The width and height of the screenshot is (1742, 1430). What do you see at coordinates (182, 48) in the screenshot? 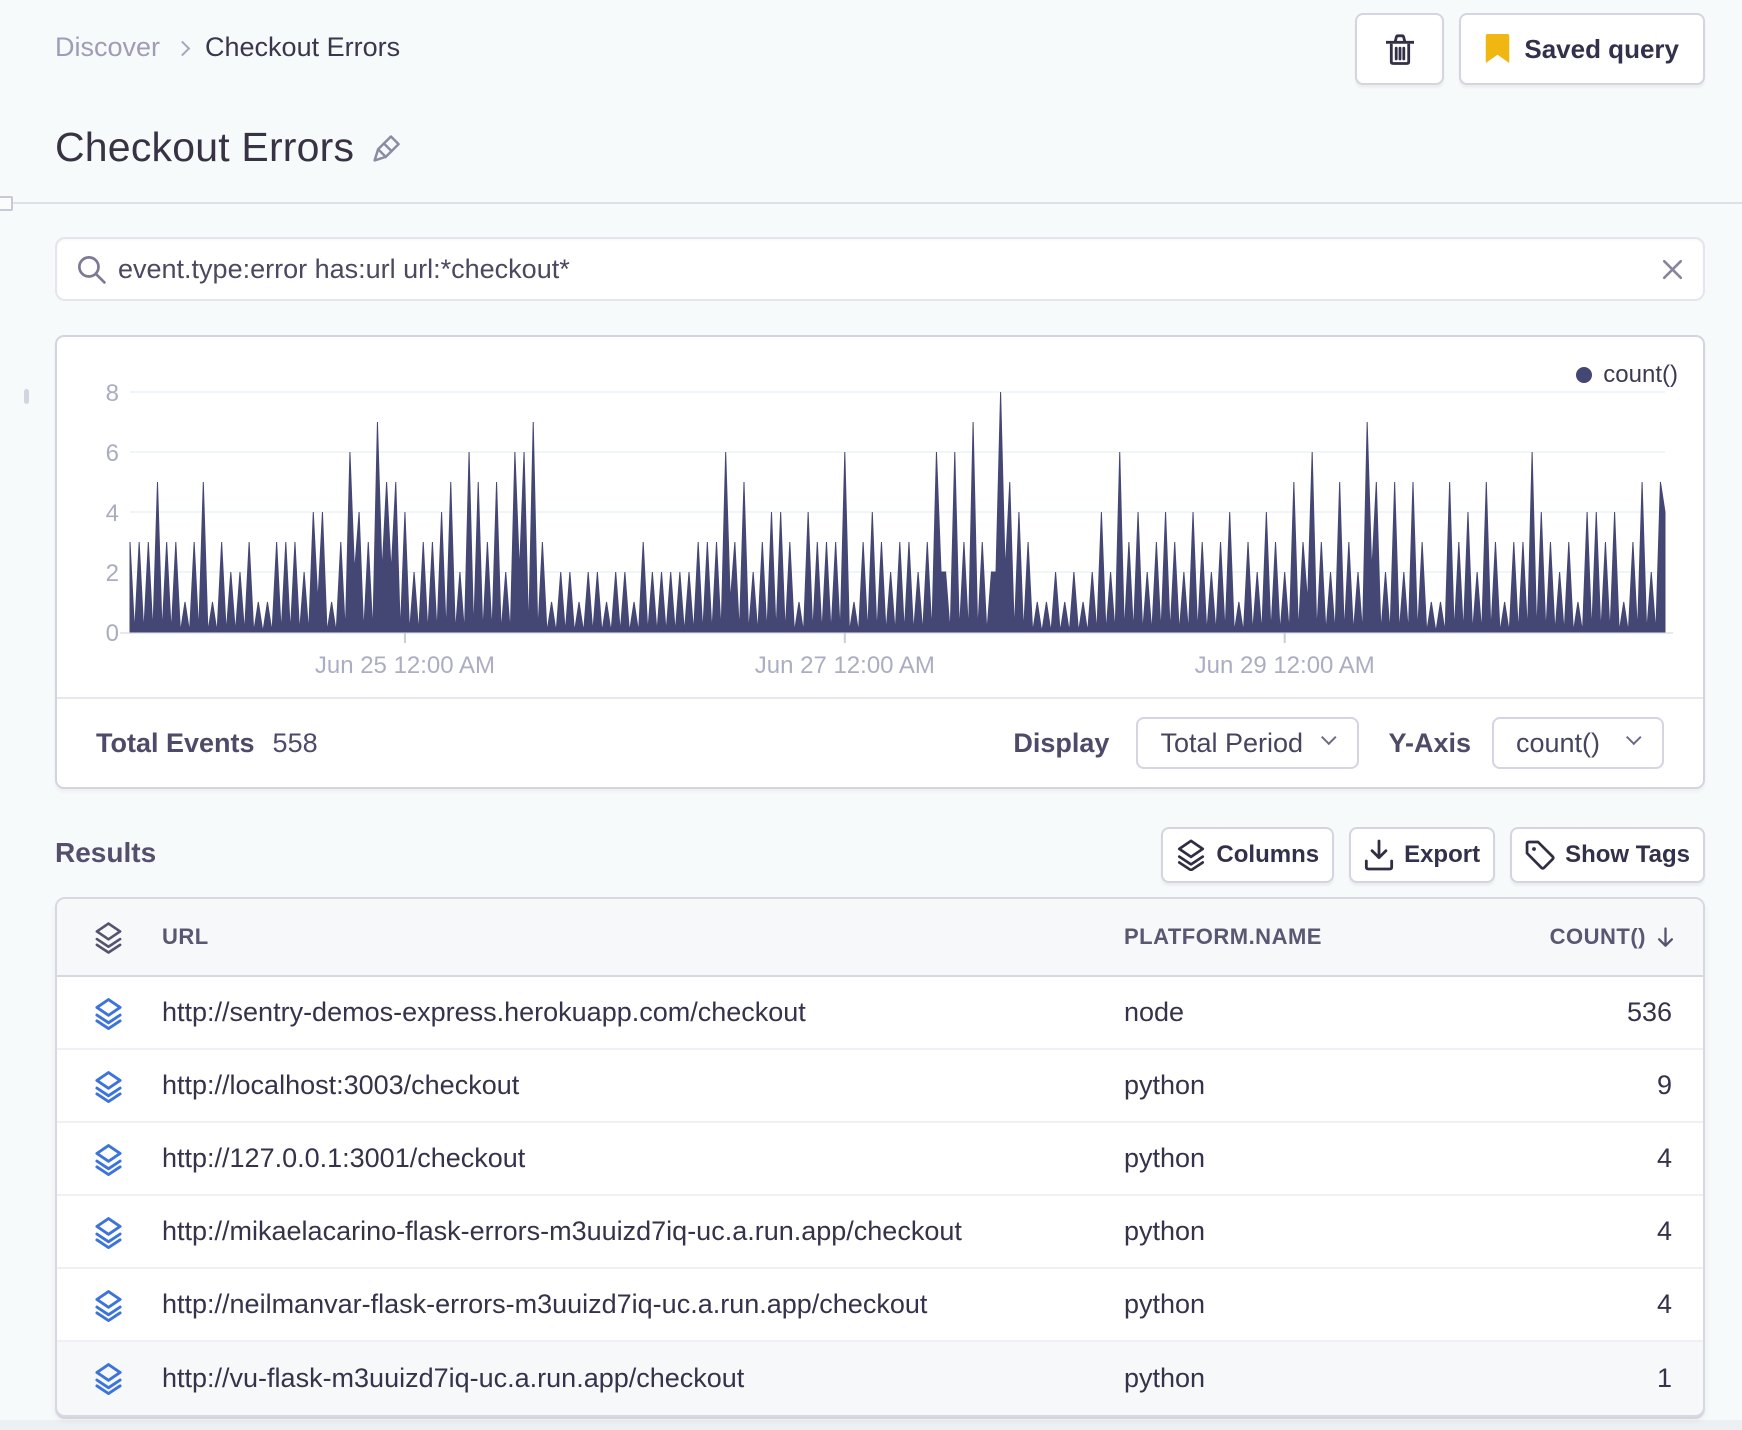
I see `chevron-right-icon` at bounding box center [182, 48].